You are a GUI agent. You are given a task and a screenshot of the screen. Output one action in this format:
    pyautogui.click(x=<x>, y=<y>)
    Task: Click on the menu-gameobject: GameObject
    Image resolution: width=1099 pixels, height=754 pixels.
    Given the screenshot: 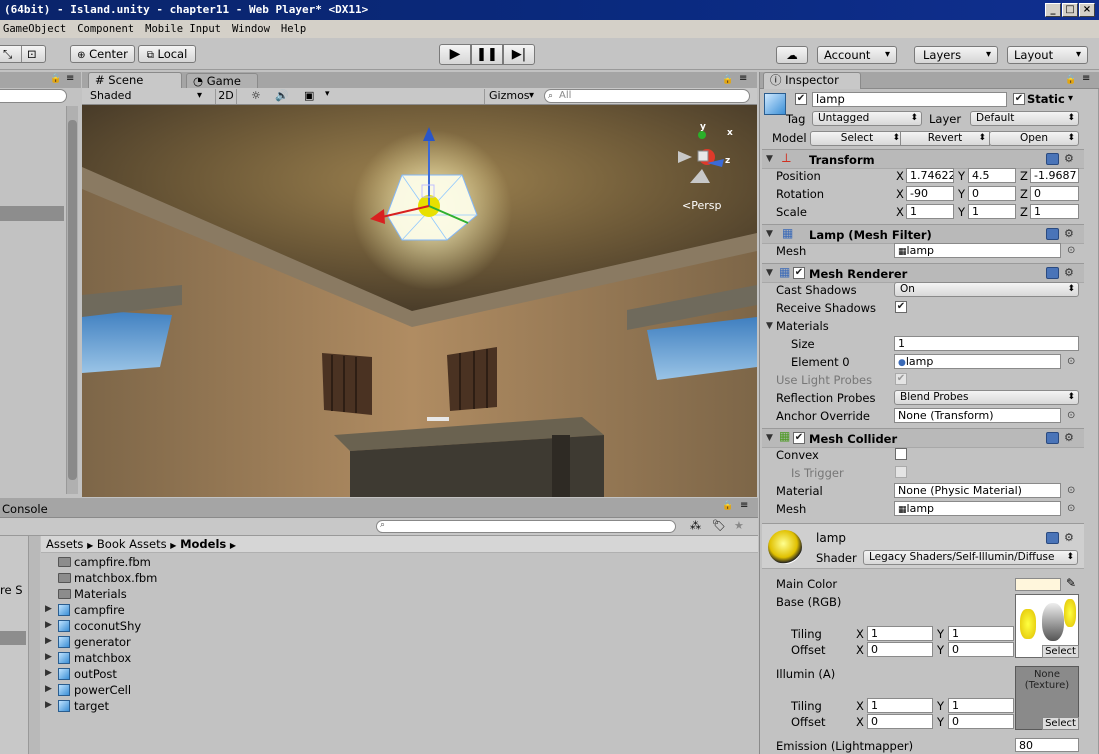 What is the action you would take?
    pyautogui.click(x=34, y=29)
    